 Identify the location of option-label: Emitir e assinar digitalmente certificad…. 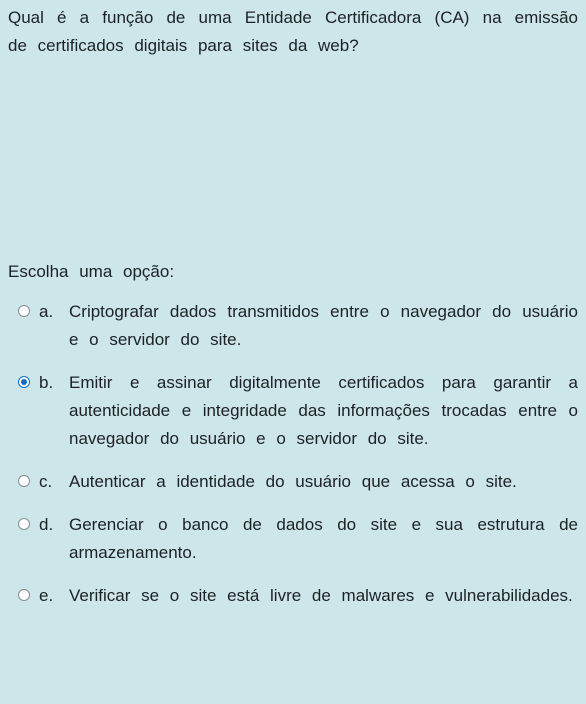
(324, 411).